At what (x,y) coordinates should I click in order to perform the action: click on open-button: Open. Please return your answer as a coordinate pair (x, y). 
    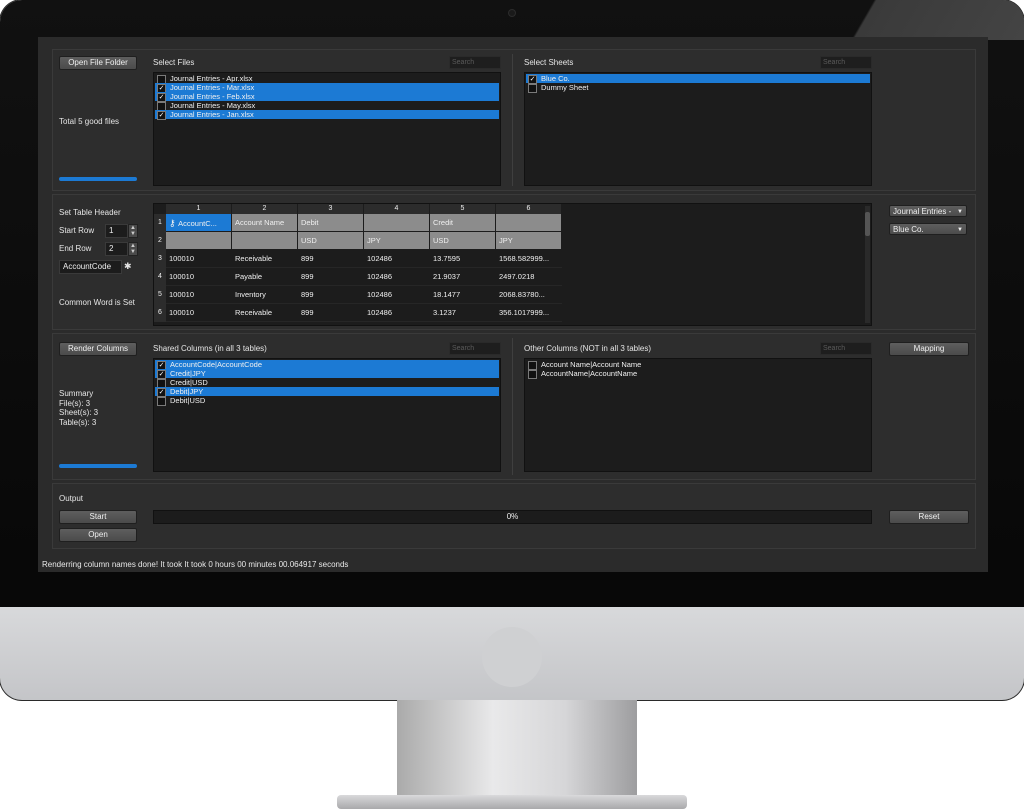
    Looking at the image, I should click on (98, 535).